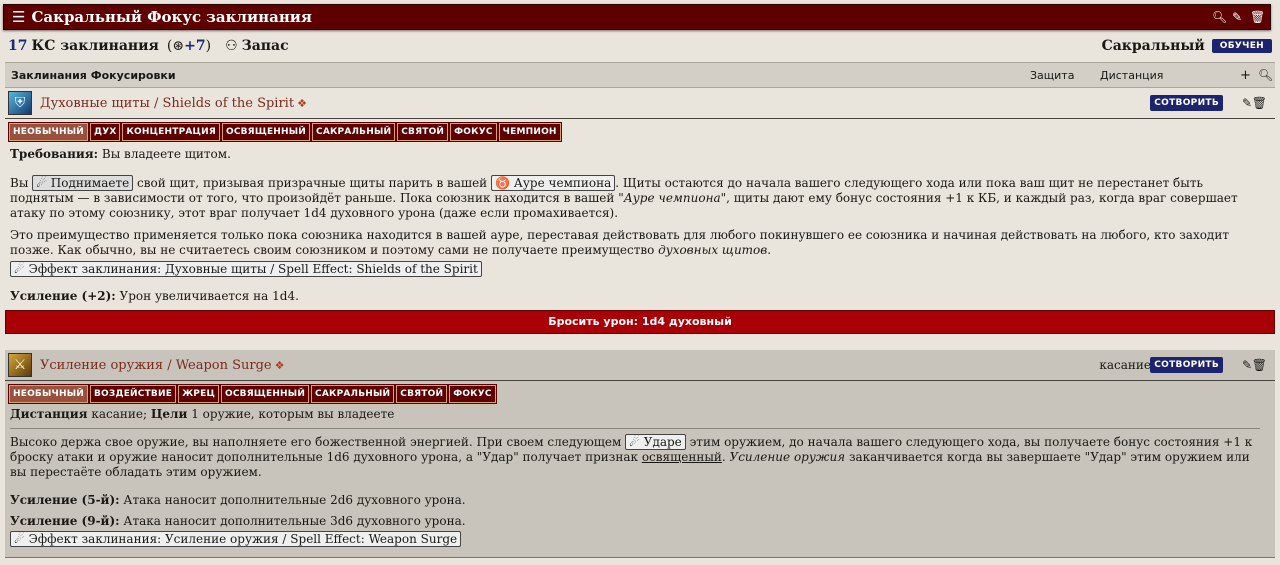 The image size is (1280, 565). Describe the element at coordinates (18, 46) in the screenshot. I see `spell-dc-value: 17` at that location.